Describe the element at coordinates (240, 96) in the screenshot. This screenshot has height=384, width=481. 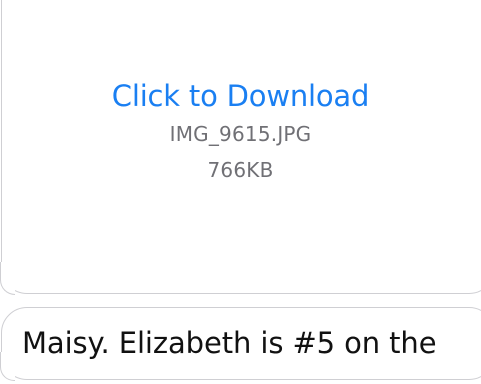
I see `download-link: Click to Download` at that location.